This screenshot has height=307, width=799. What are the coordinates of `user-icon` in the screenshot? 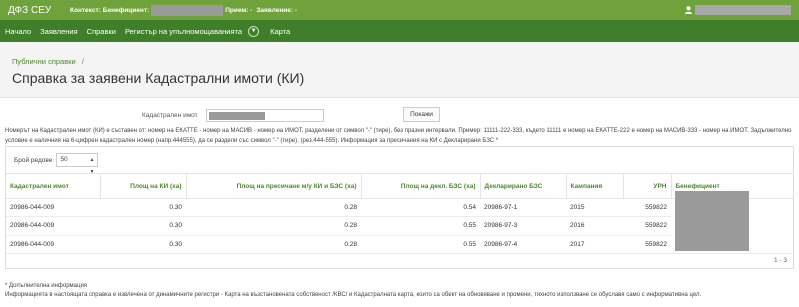 It's located at (688, 10).